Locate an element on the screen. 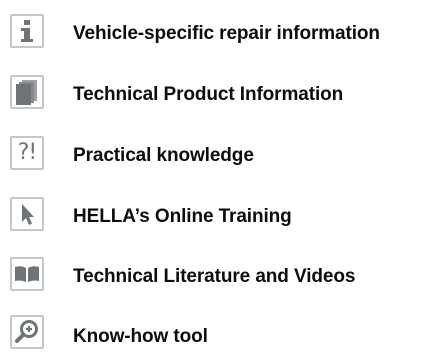  menu-item-technical-product-information: Technical Product Information is located at coordinates (216, 92).